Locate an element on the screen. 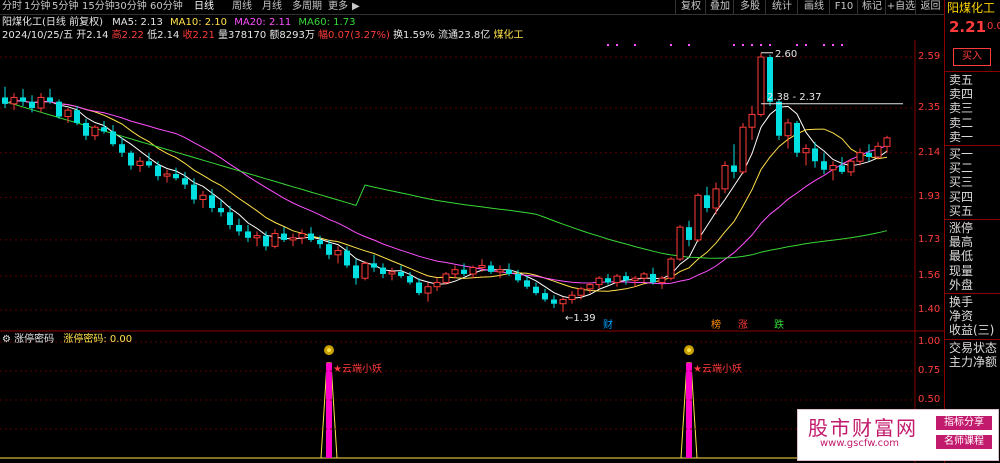 This screenshot has width=1000, height=463. period-tab-8: 月线 is located at coordinates (272, 7).